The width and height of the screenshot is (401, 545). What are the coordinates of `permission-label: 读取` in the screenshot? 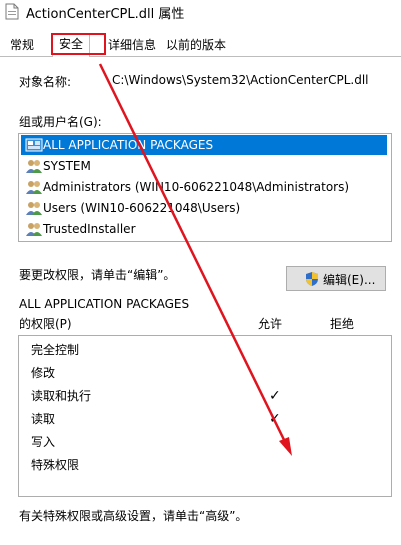 It's located at (43, 419).